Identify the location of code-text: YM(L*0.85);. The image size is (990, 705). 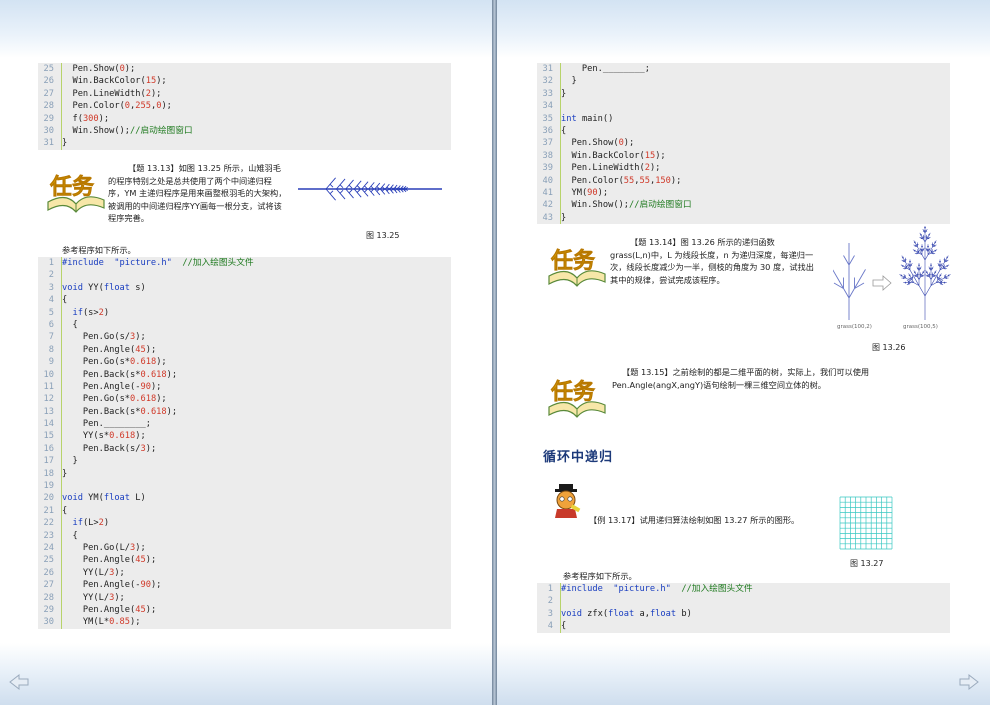
(111, 622).